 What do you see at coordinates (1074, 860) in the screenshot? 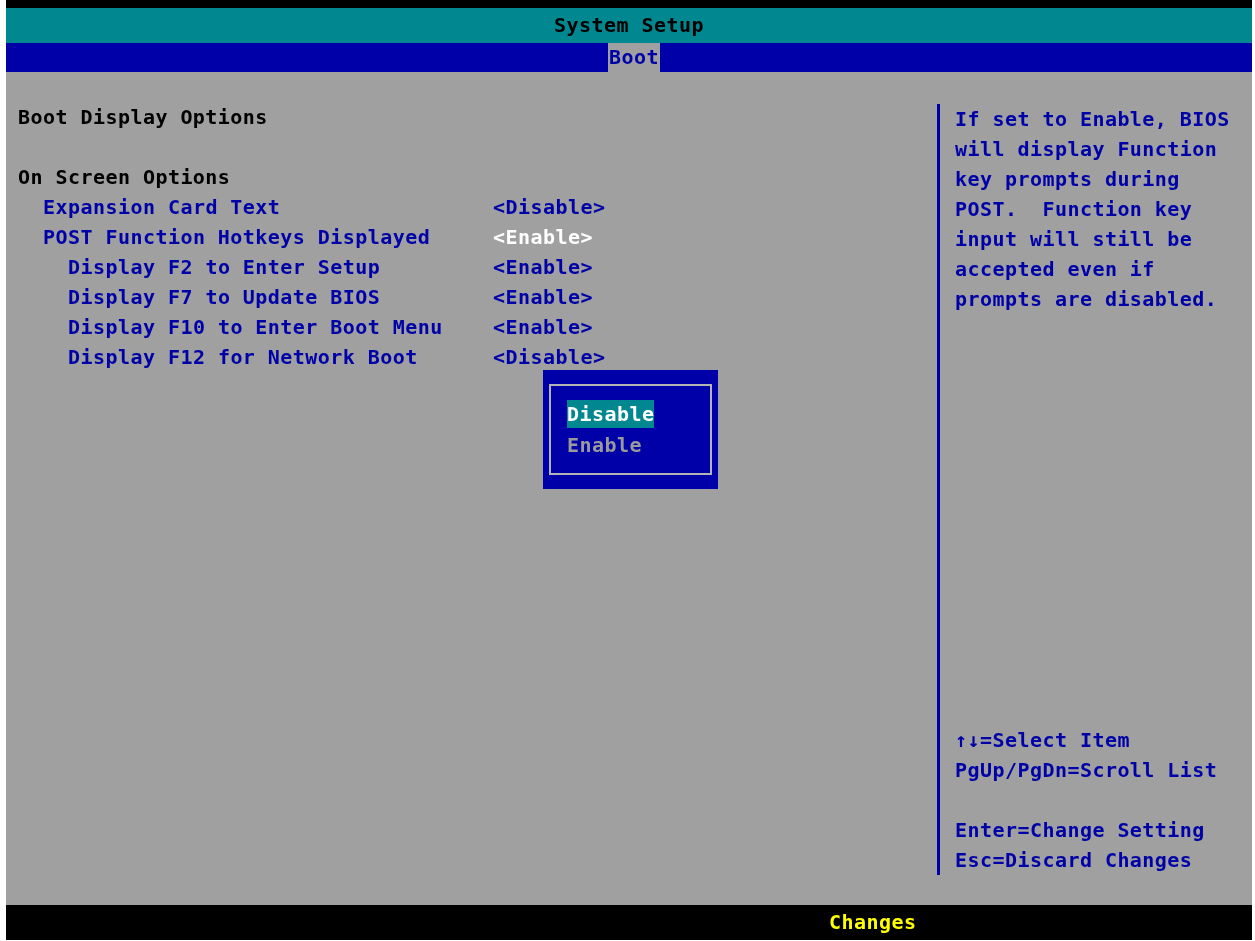
I see `key-hint: Esc=Discard Changes` at bounding box center [1074, 860].